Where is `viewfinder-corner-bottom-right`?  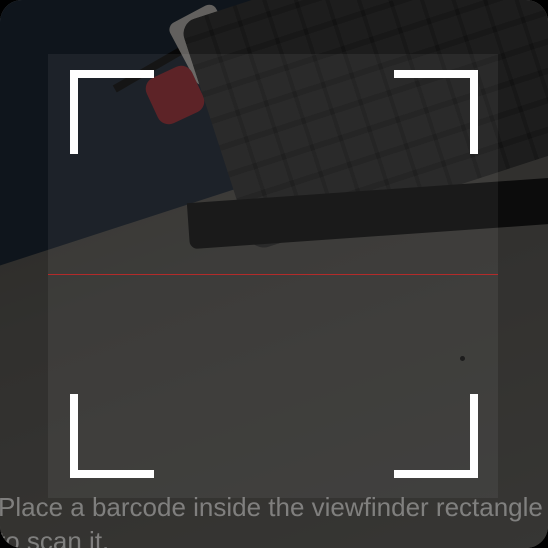
viewfinder-corner-bottom-right is located at coordinates (436, 436).